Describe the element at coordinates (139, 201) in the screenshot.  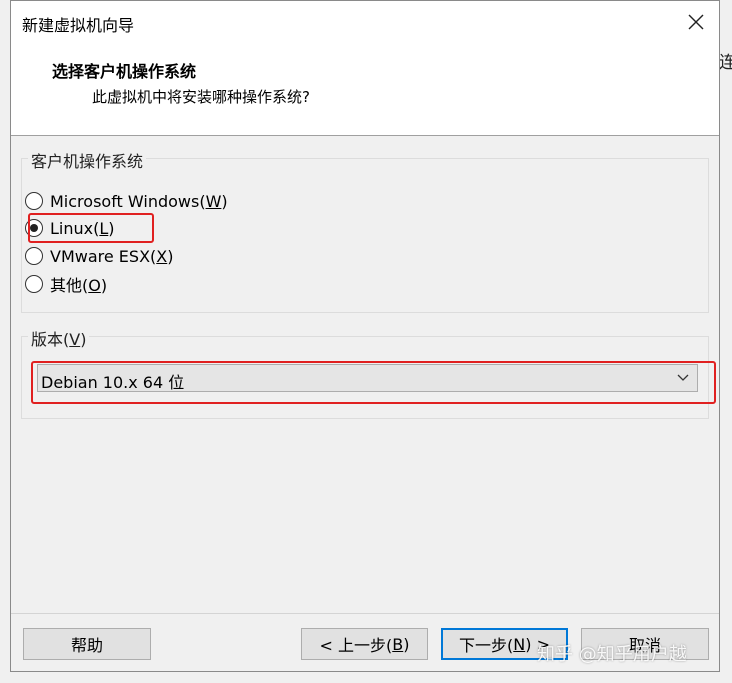
I see `radio-label-windows: Microsoft Windows(W)` at that location.